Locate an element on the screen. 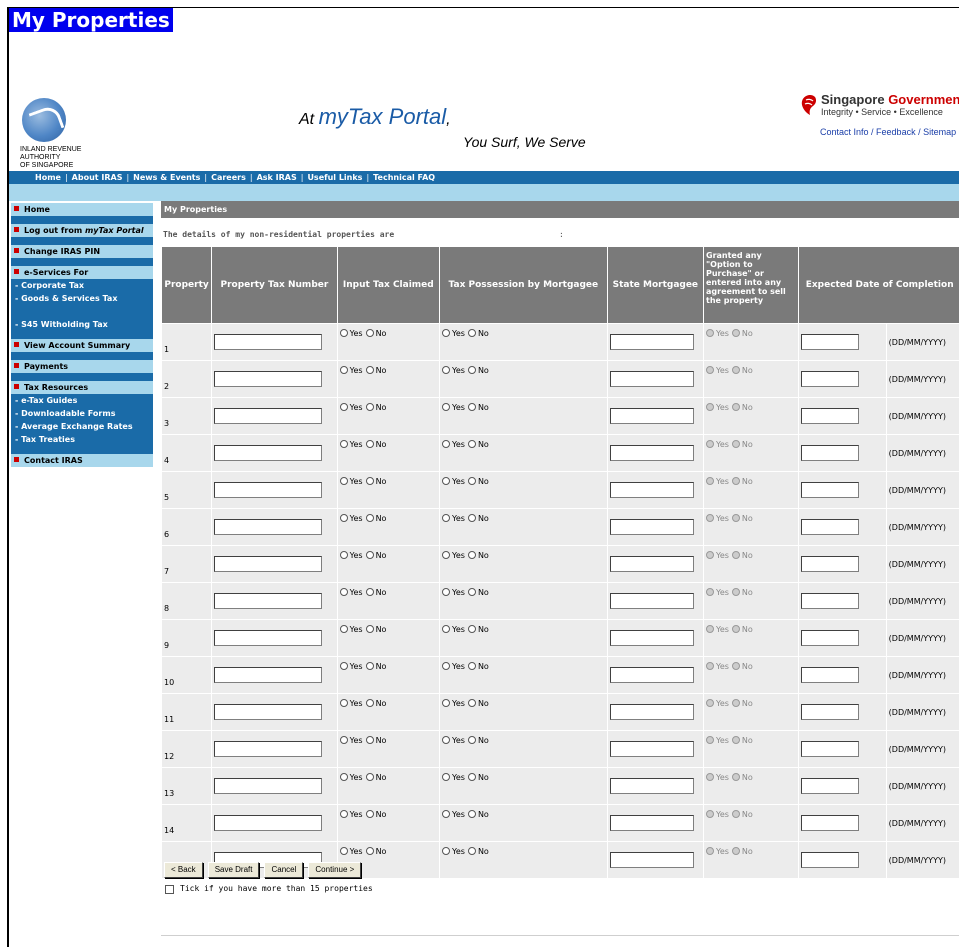 The width and height of the screenshot is (959, 947). cancel-button: Cancel is located at coordinates (284, 870).